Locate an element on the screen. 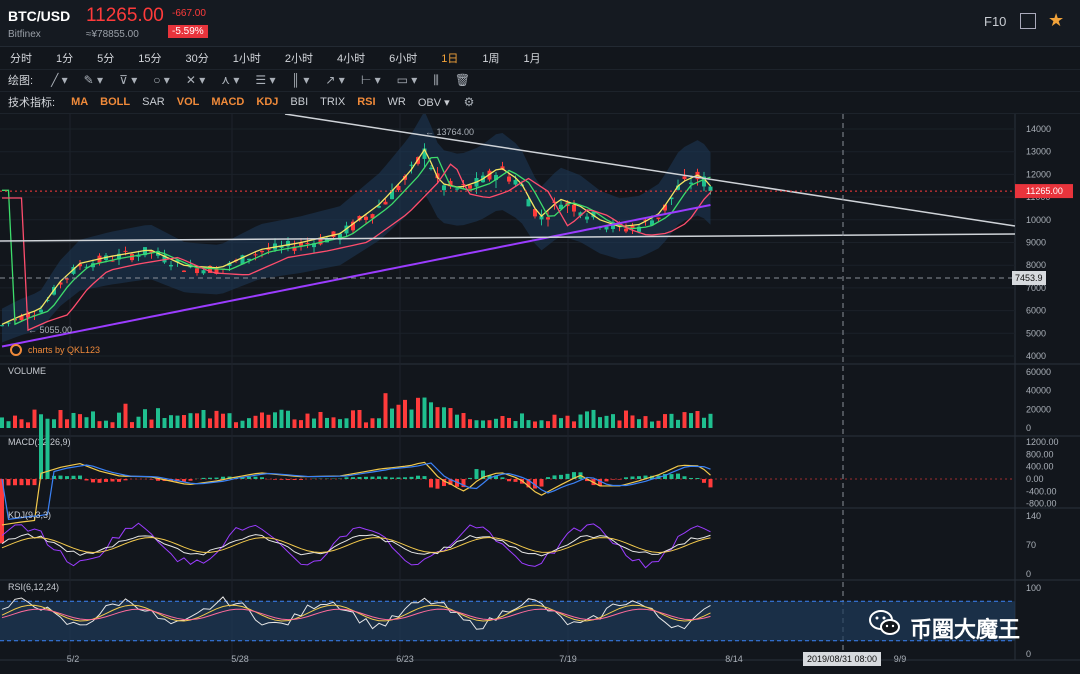  timeframe-6: 2小时 is located at coordinates (299, 58).